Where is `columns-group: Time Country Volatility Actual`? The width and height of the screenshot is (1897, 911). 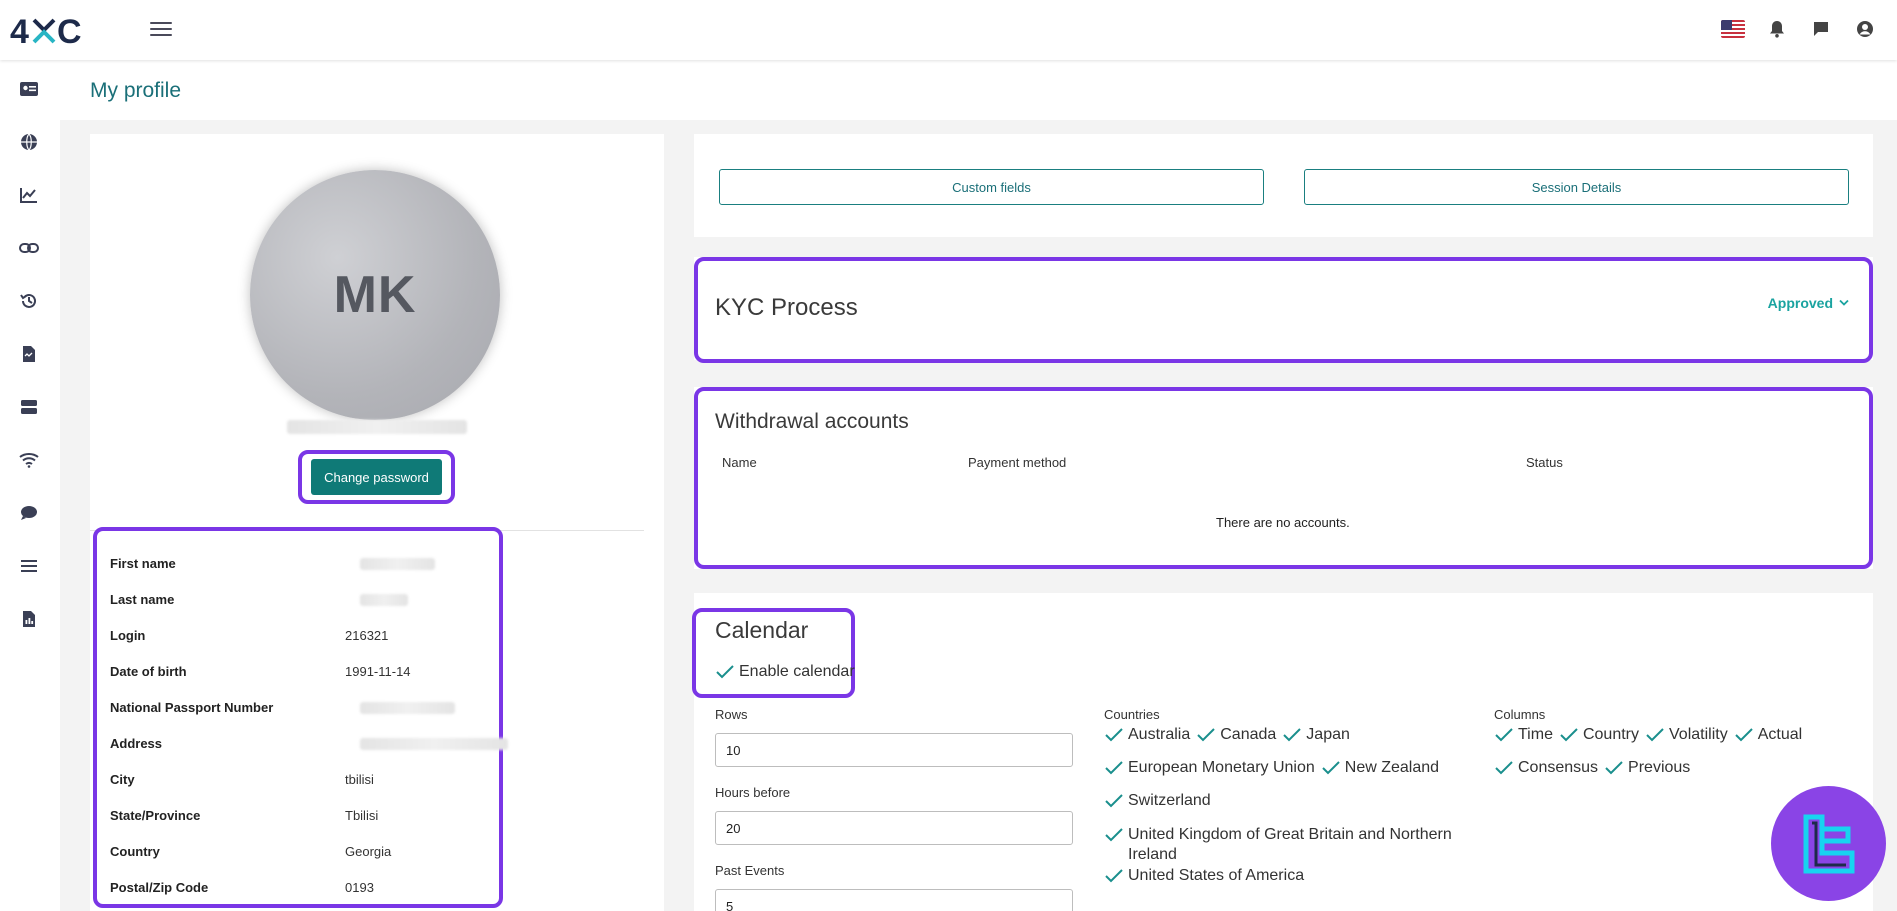 columns-group: Time Country Volatility Actual is located at coordinates (1664, 735).